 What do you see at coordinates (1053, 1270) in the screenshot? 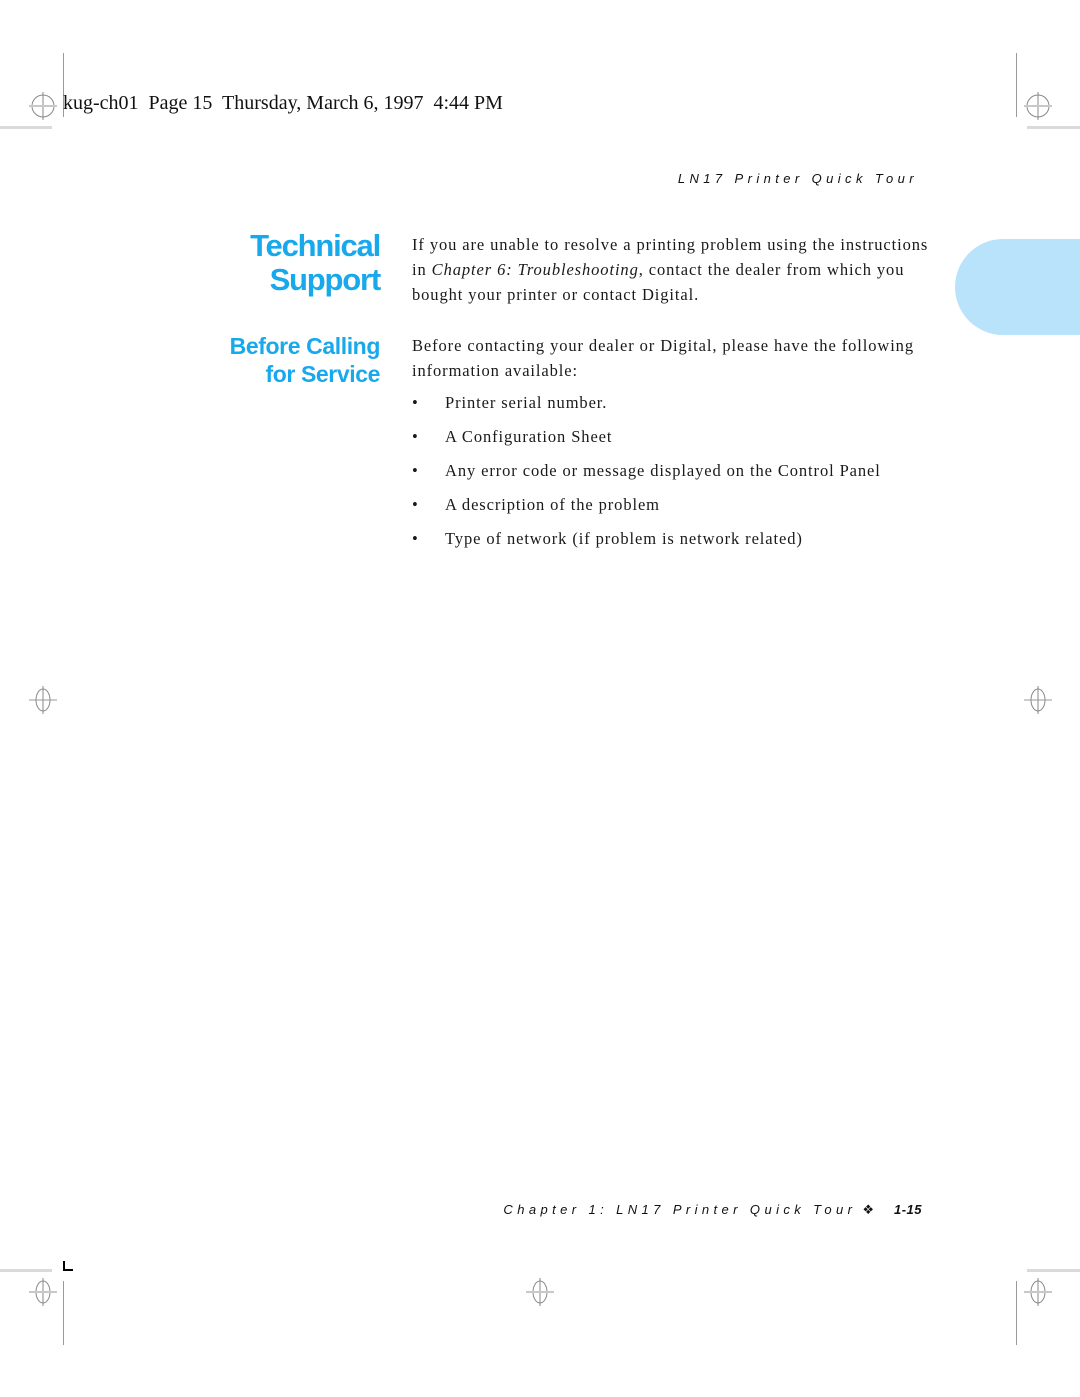
I see `crop-mark-bottom-right-horizontal` at bounding box center [1053, 1270].